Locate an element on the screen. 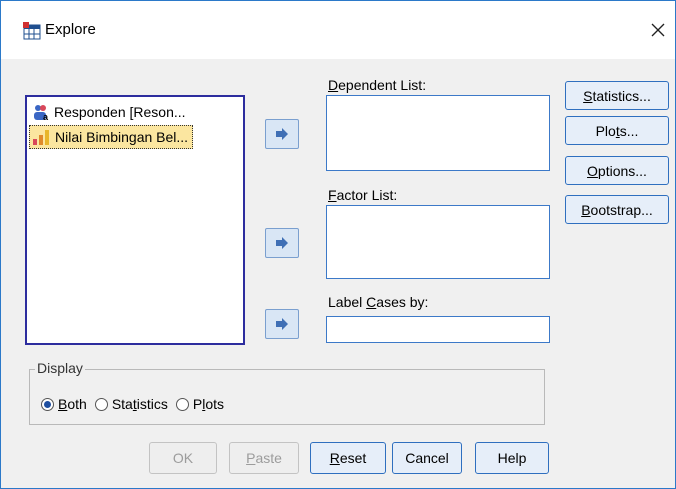 The height and width of the screenshot is (489, 676). move-to-factor-button is located at coordinates (282, 243).